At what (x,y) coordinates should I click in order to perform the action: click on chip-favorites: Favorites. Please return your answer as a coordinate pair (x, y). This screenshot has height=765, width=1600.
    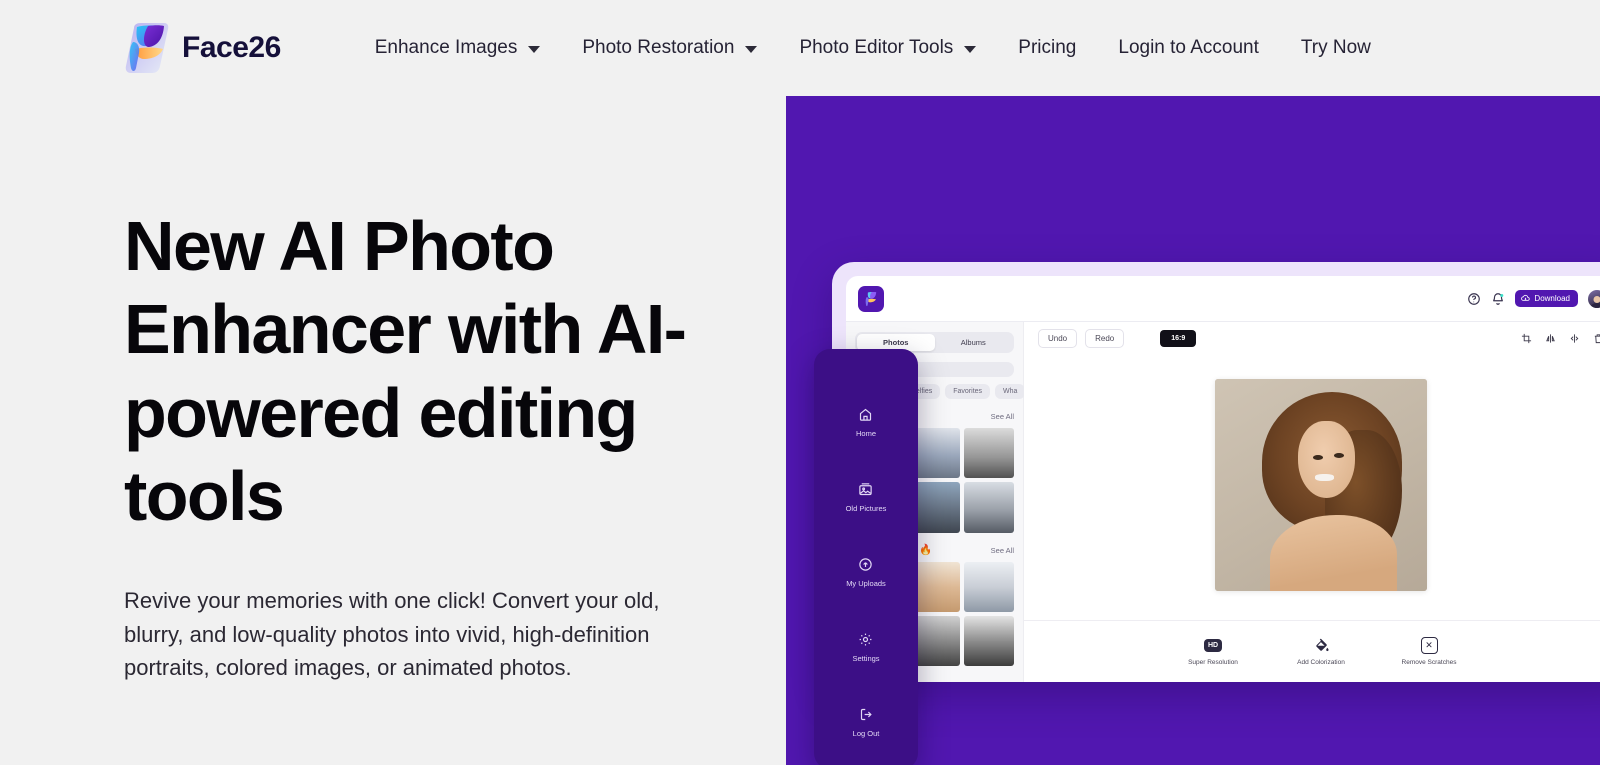
    Looking at the image, I should click on (968, 391).